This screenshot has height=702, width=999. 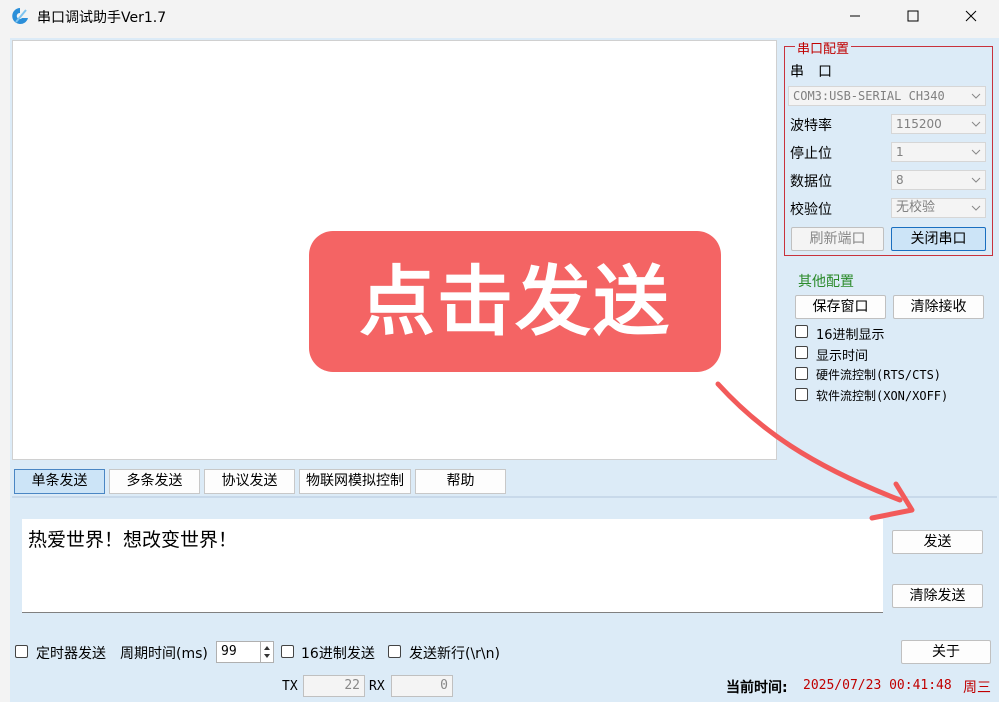 I want to click on parity-select-value: 无校验, so click(x=916, y=207).